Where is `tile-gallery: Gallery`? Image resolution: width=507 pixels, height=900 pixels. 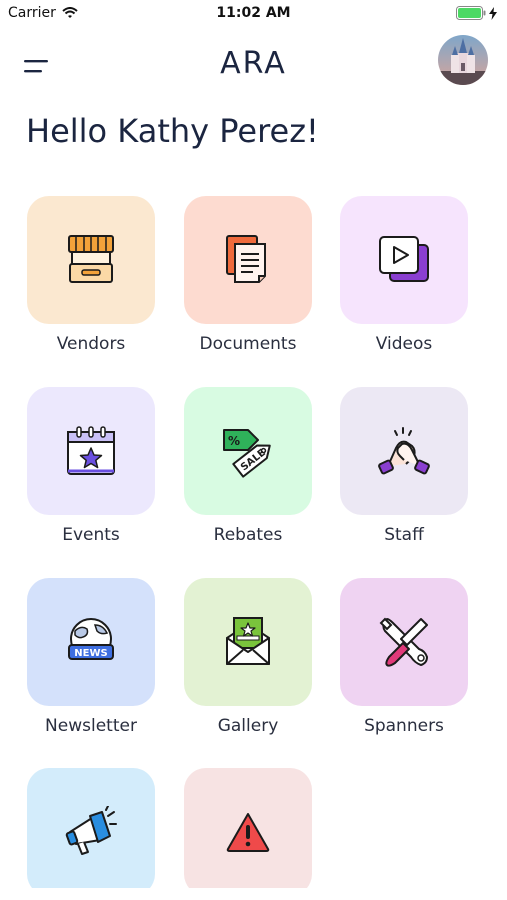 tile-gallery: Gallery is located at coordinates (248, 657).